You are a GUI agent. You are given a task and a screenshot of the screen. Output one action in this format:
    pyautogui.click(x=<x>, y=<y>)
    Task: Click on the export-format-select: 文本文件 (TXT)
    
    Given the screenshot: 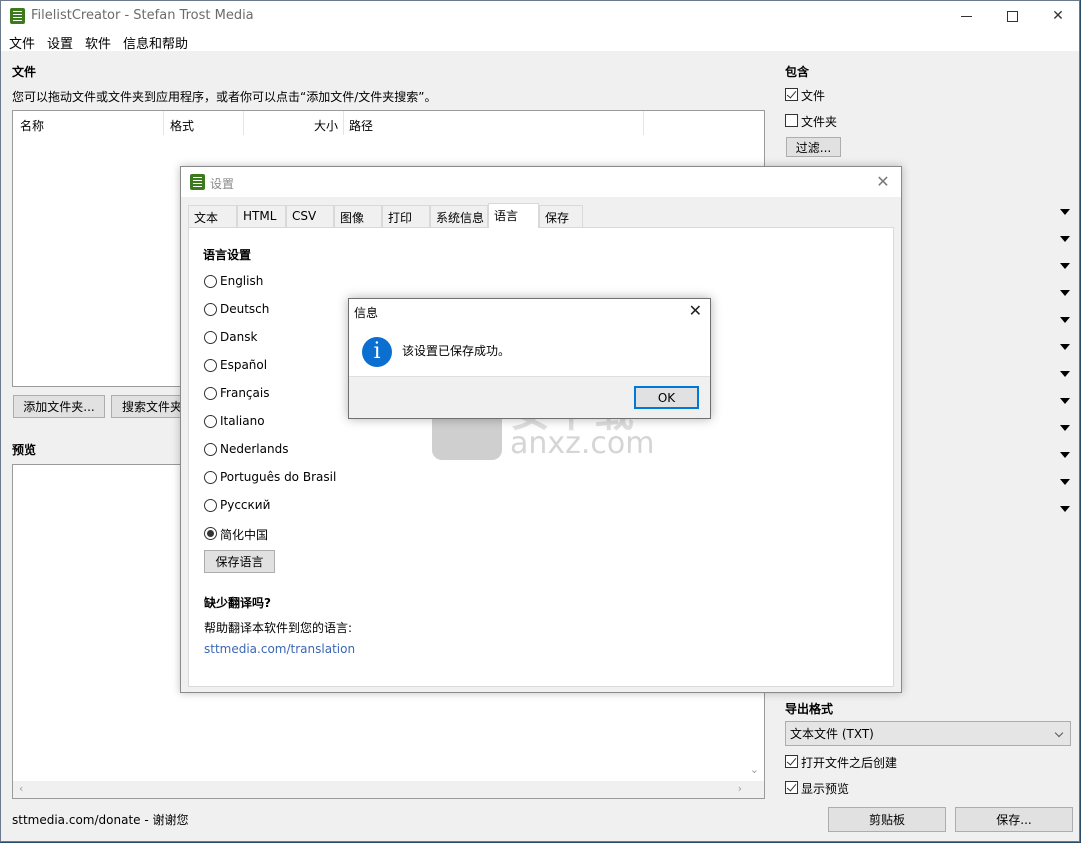 What is the action you would take?
    pyautogui.click(x=928, y=733)
    